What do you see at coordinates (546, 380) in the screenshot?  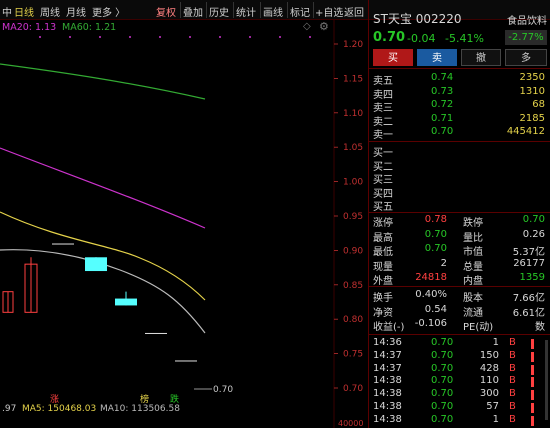 I see `tick-scrollbar` at bounding box center [546, 380].